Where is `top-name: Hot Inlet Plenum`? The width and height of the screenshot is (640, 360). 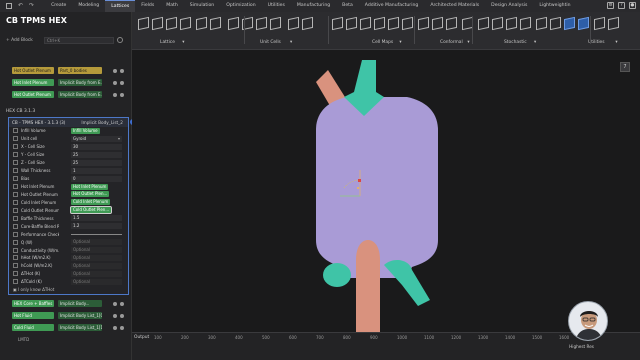 top-name: Hot Inlet Plenum is located at coordinates (33, 82).